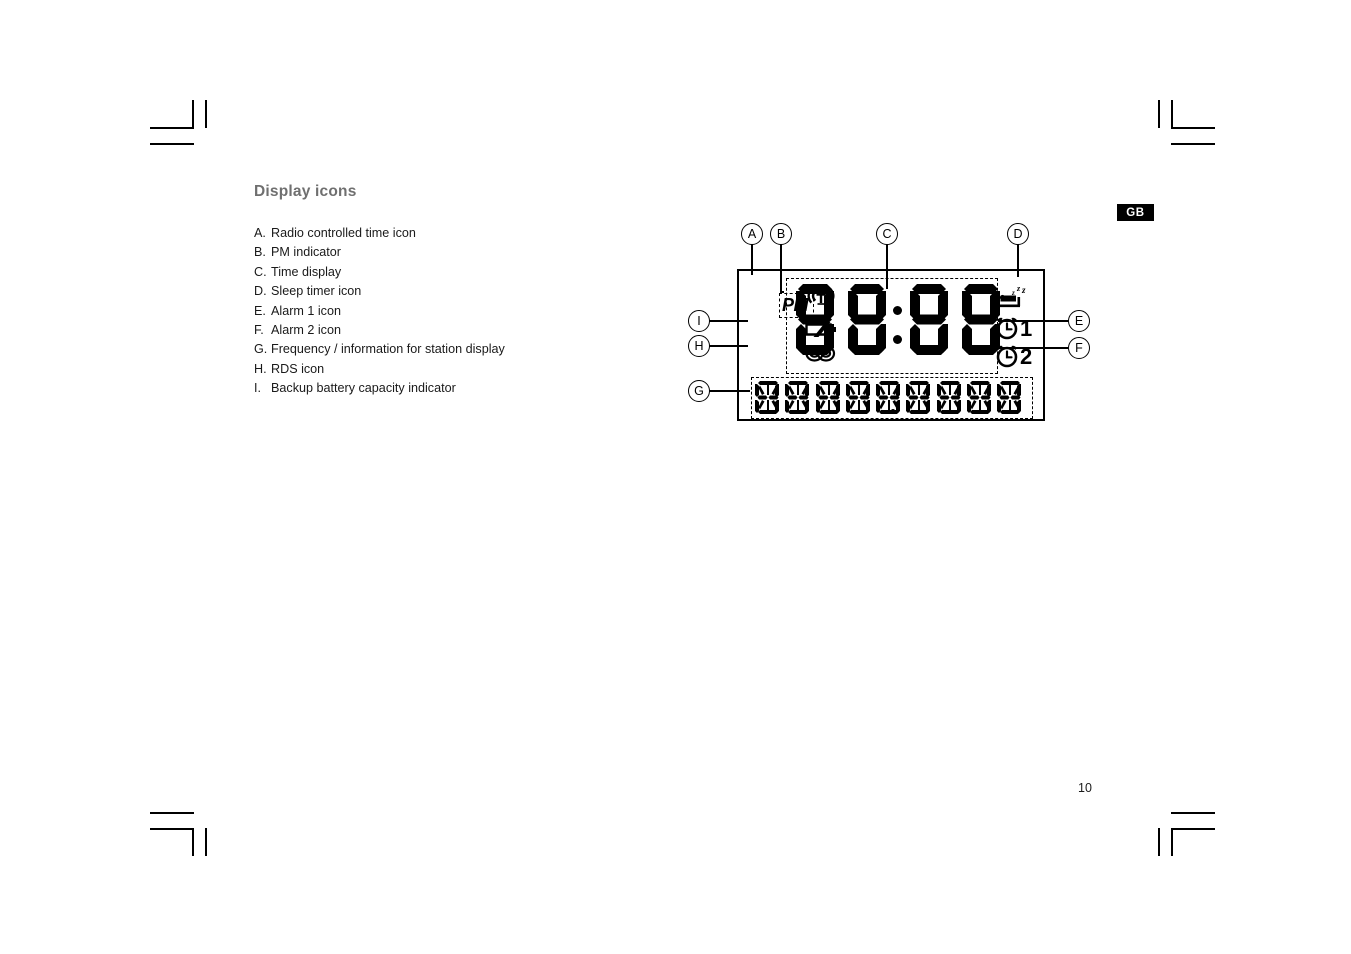 This screenshot has height=954, width=1351. I want to click on callout-a: A, so click(752, 234).